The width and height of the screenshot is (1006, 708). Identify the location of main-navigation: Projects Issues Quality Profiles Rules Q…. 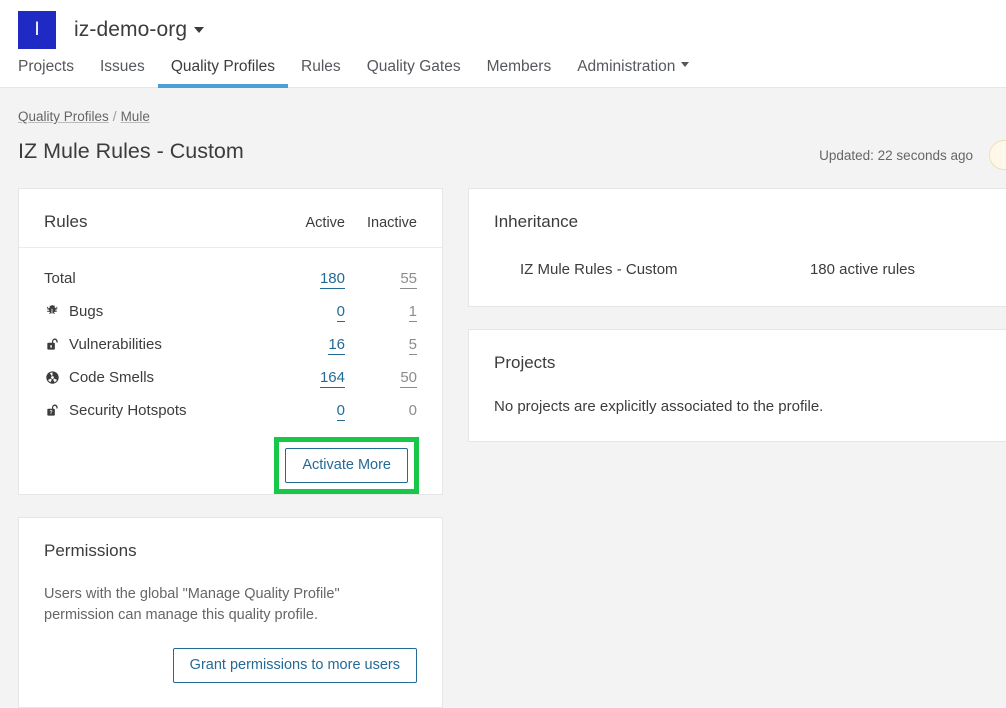
(503, 70).